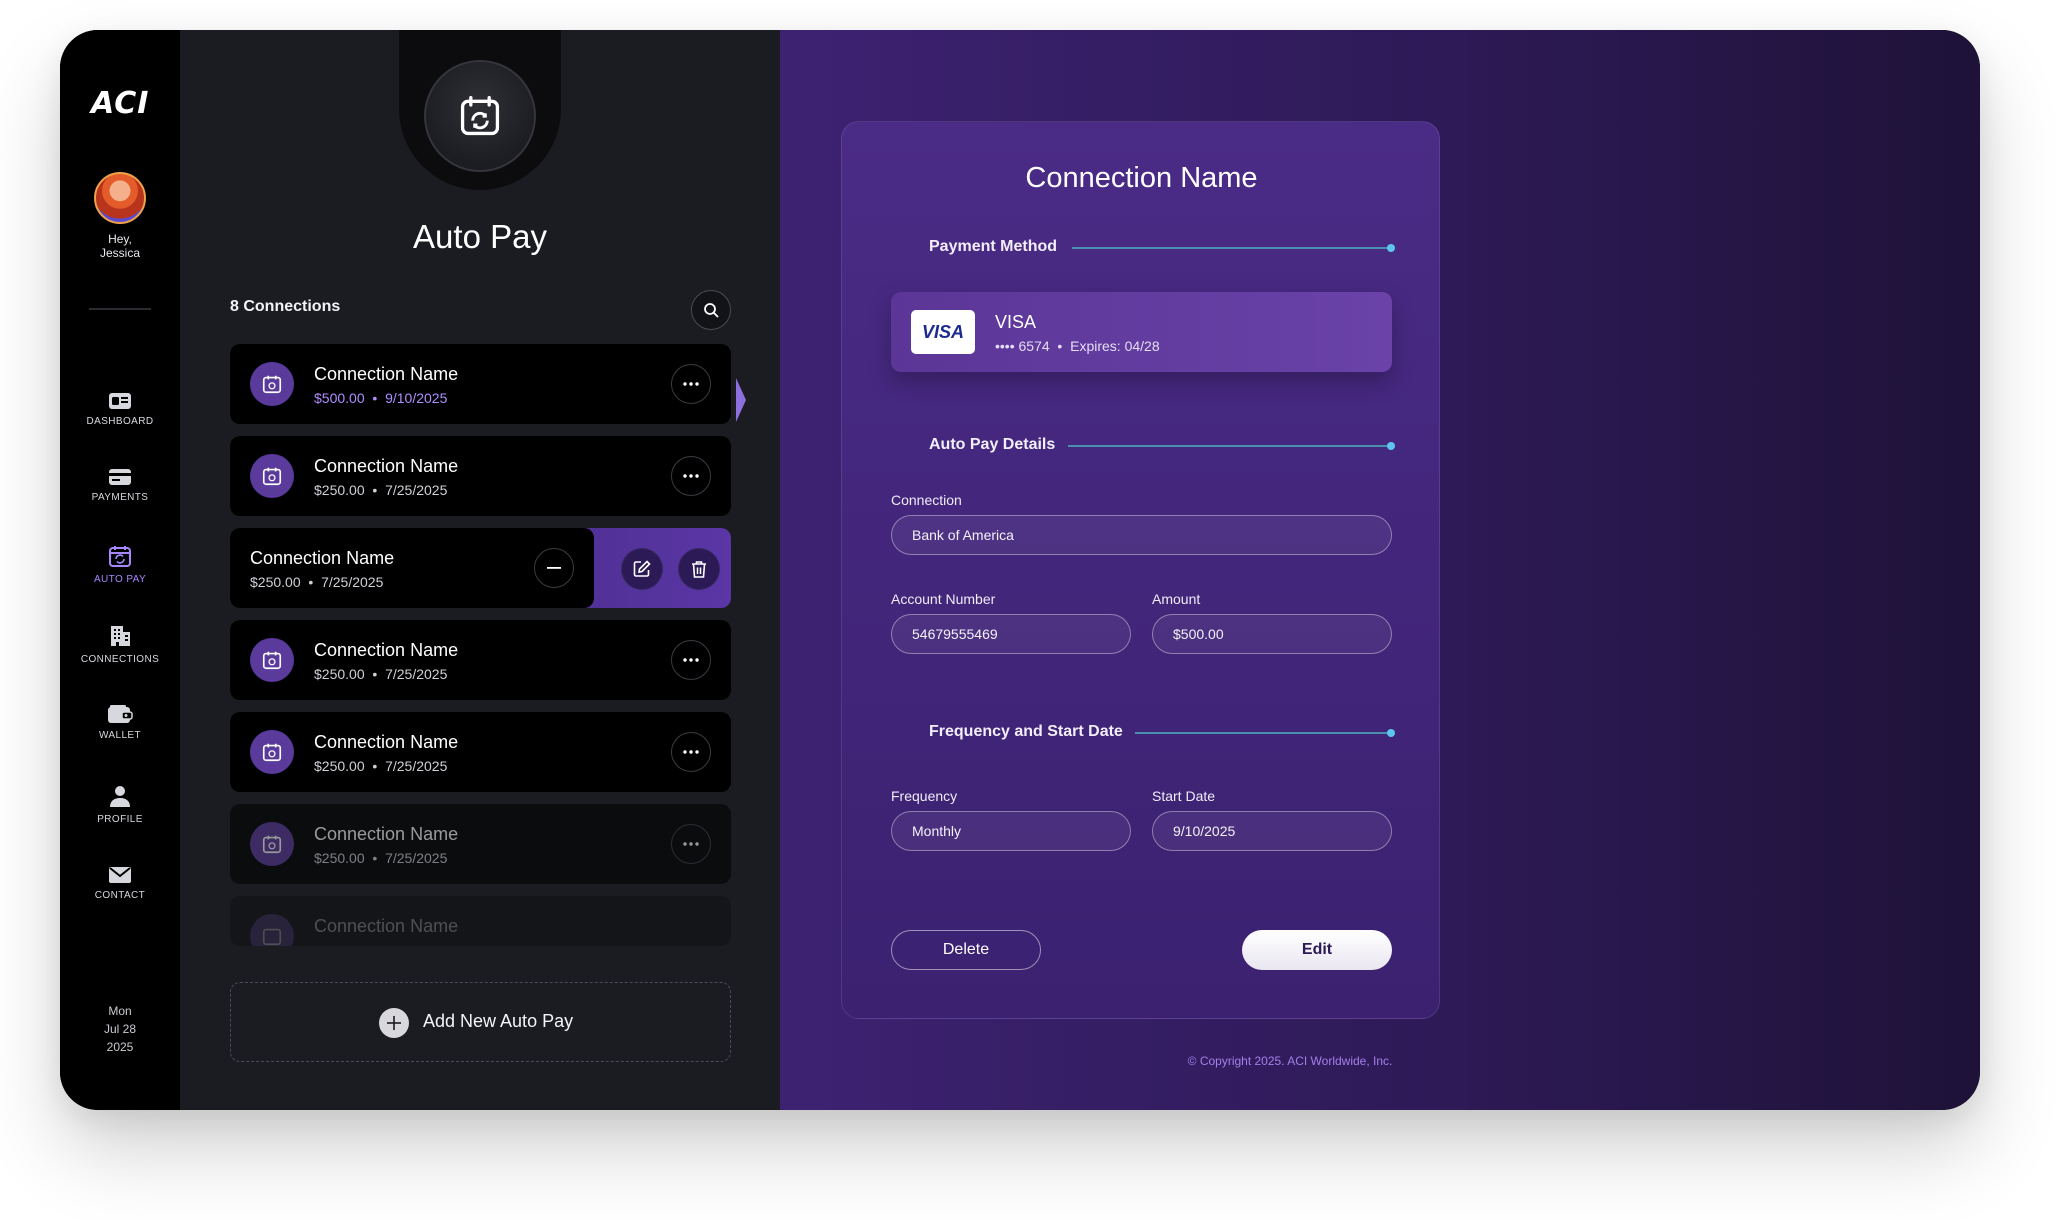  I want to click on card-details: •••• 6574 • Expires: 04/28, so click(1077, 346).